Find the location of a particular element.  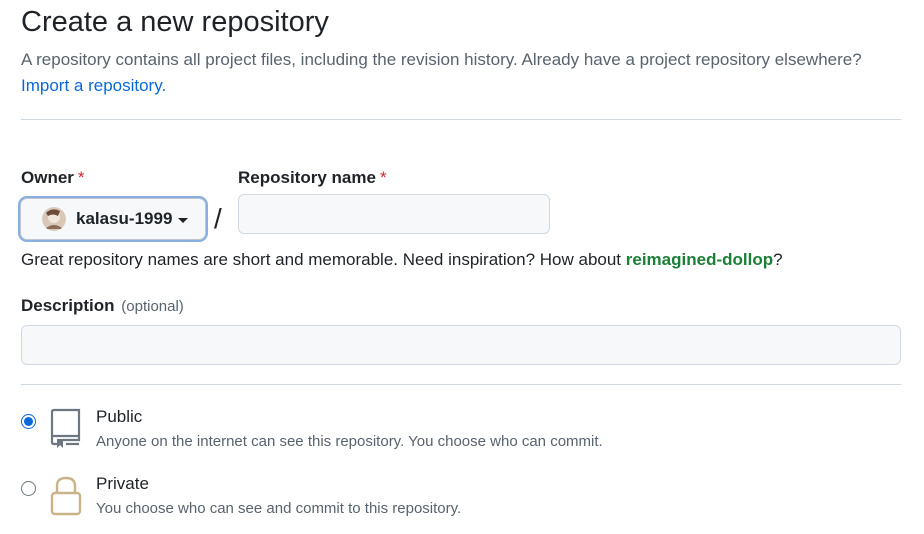

description-input is located at coordinates (461, 345).